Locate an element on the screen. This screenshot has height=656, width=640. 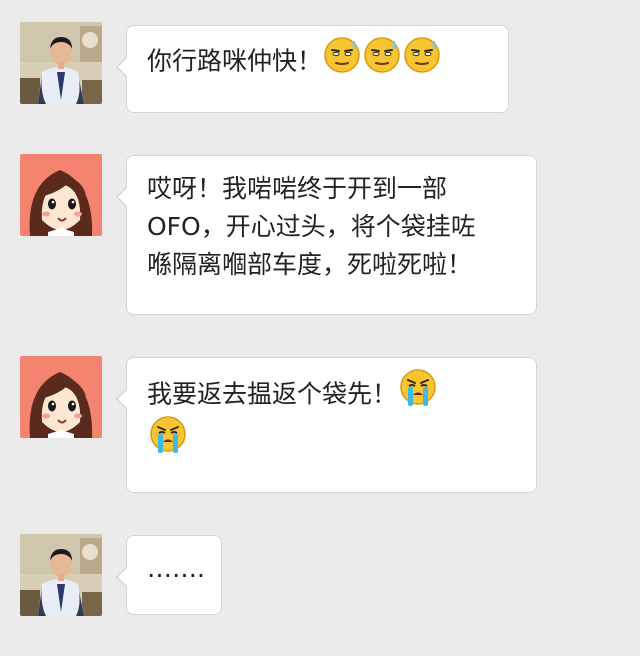
message-bubble-3: 我要返去揾返个袋先！ is located at coordinates (326, 425).